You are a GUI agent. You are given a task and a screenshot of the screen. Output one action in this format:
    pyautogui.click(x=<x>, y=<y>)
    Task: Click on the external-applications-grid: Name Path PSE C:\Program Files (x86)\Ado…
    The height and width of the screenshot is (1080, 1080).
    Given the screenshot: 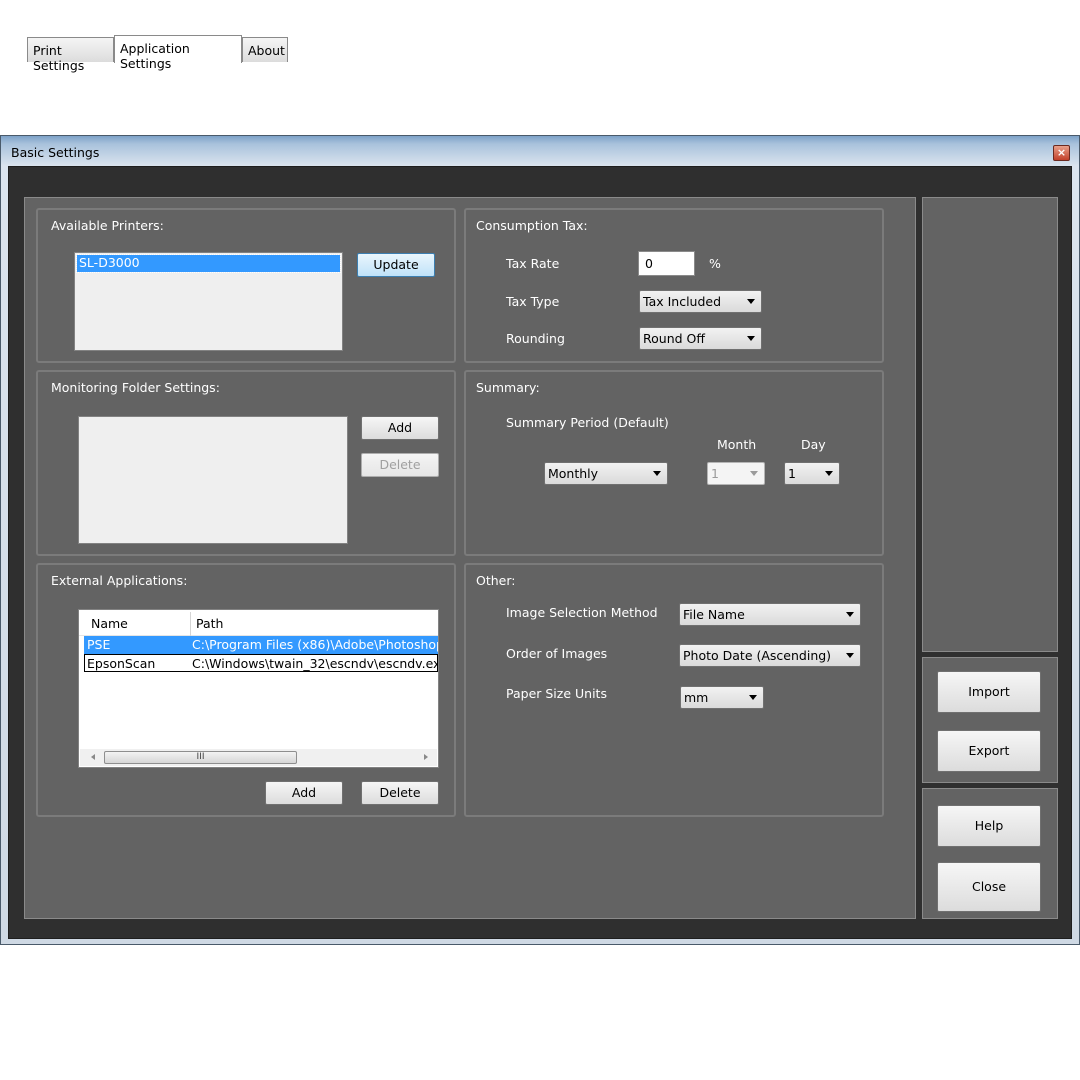 What is the action you would take?
    pyautogui.click(x=258, y=688)
    